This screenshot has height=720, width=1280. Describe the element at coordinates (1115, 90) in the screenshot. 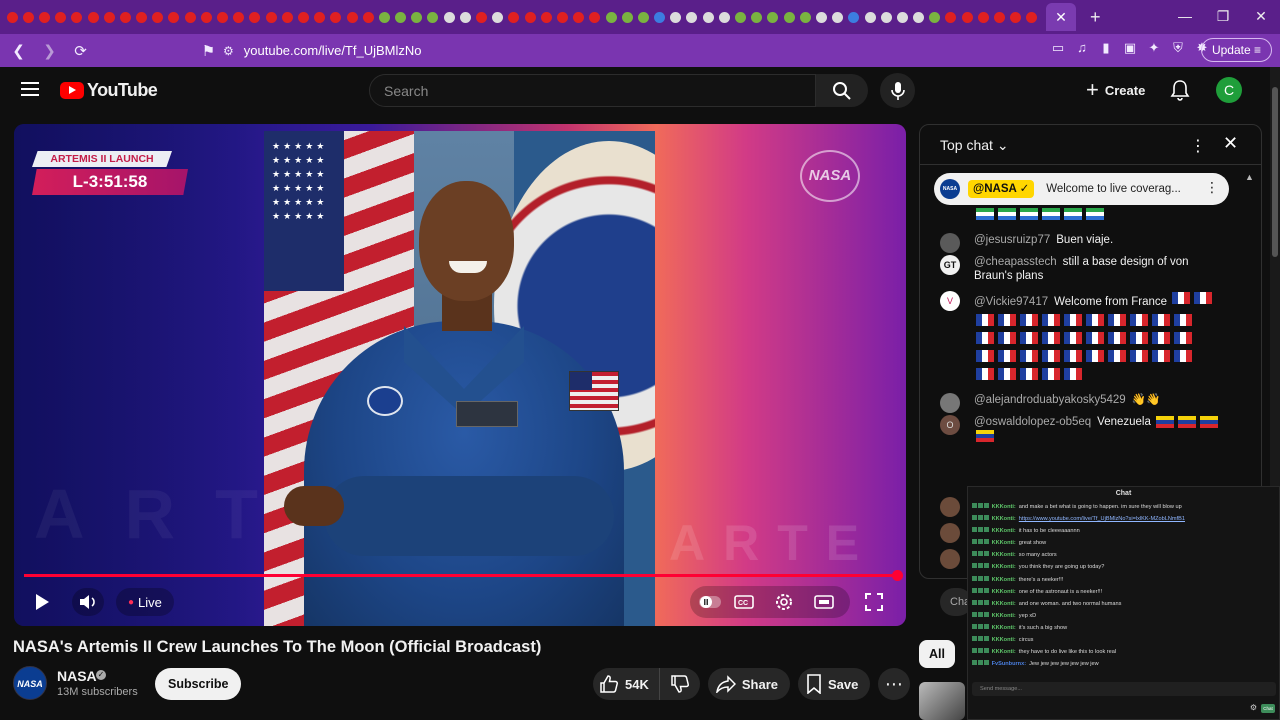

I see `create-button: + Create` at that location.